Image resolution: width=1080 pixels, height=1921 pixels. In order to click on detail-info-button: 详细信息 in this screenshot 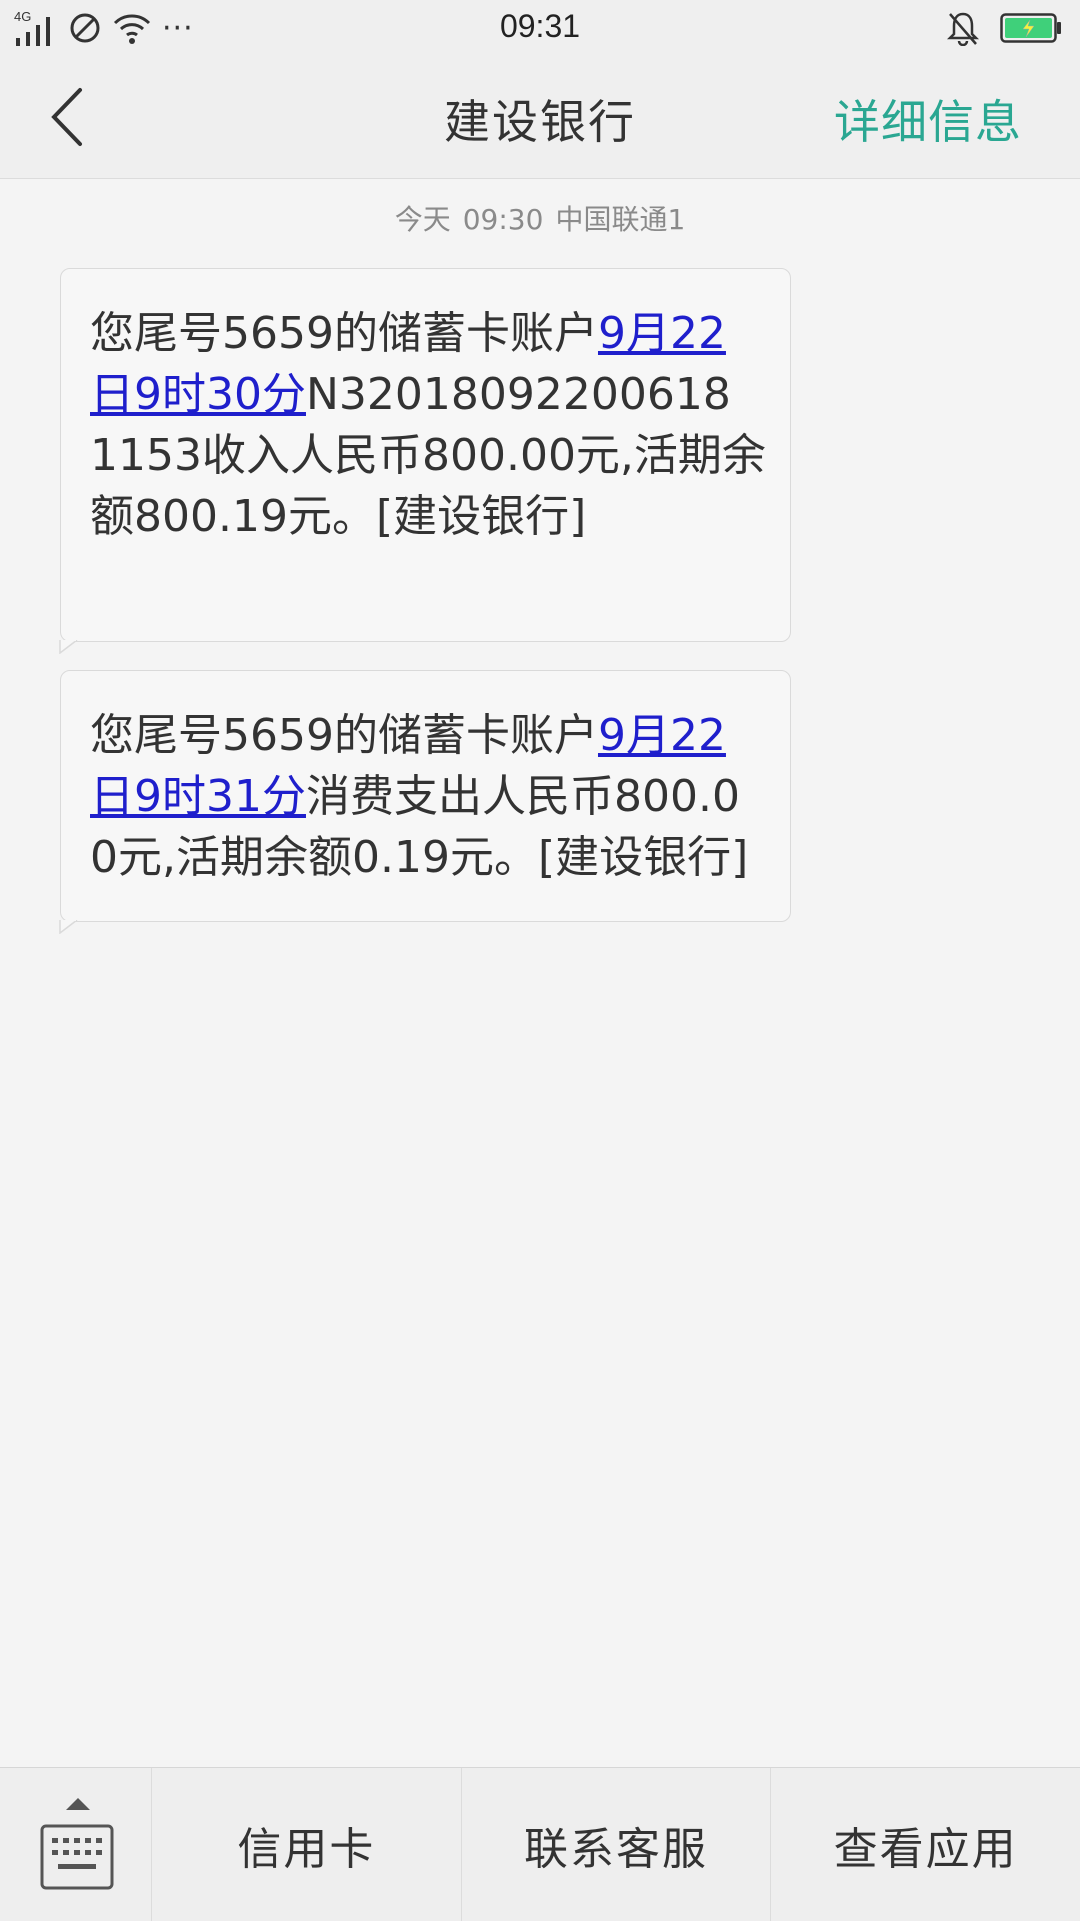, I will do `click(928, 119)`.